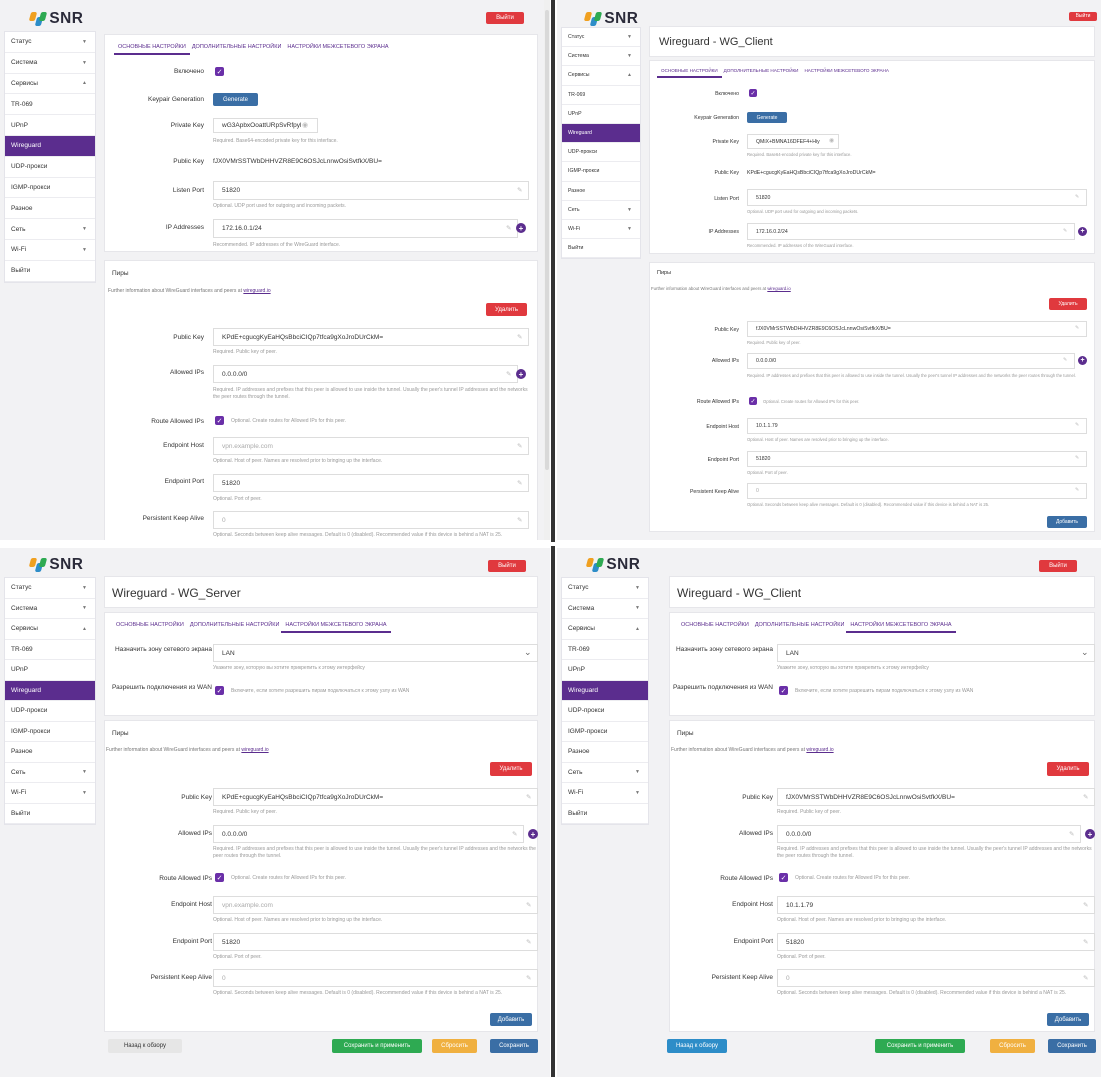  I want to click on ip-addresses-input: 172.16.0.1/24, so click(365, 228).